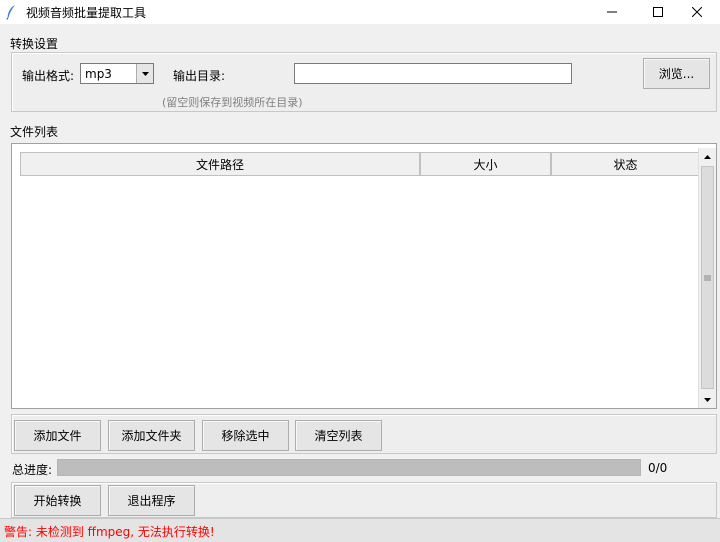 This screenshot has width=720, height=542. I want to click on scroll-down-icon, so click(707, 399).